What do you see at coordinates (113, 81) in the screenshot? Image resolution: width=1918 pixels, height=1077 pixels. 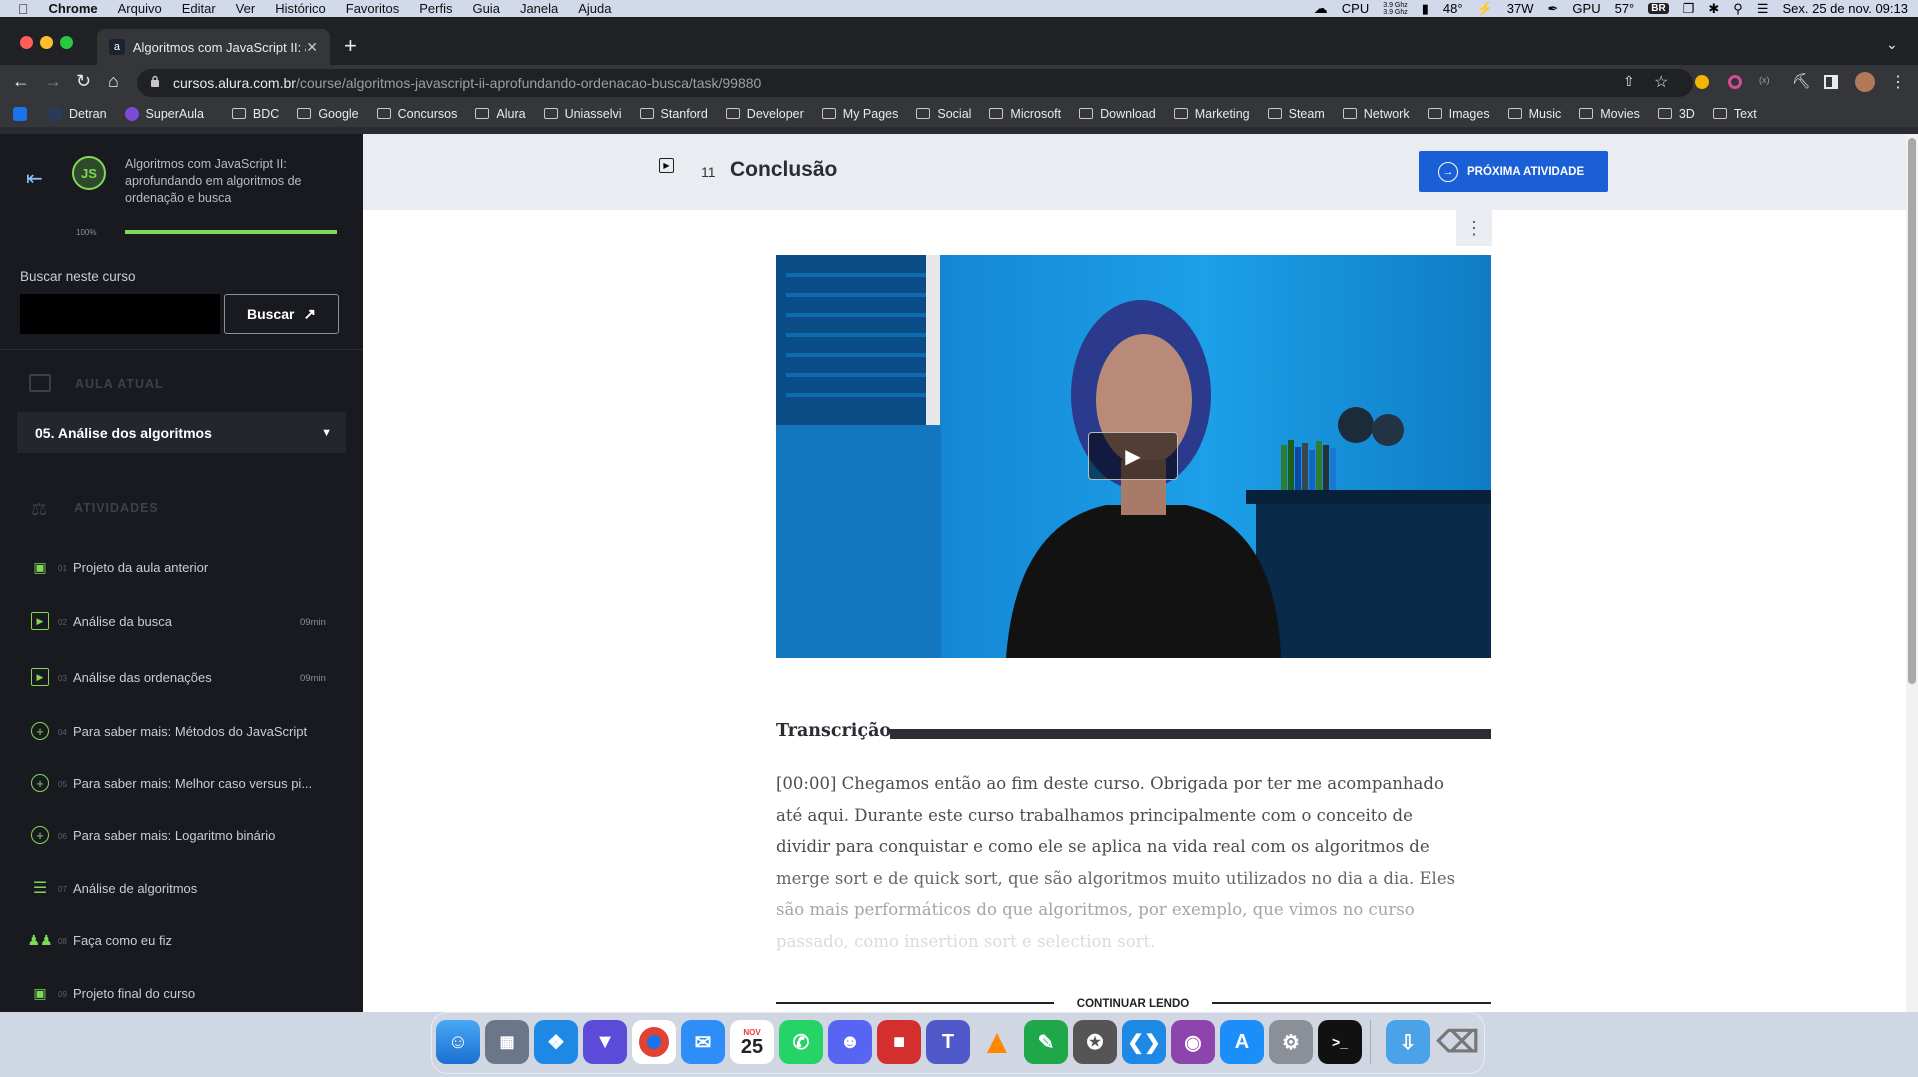 I see `home-icon: ⌂` at bounding box center [113, 81].